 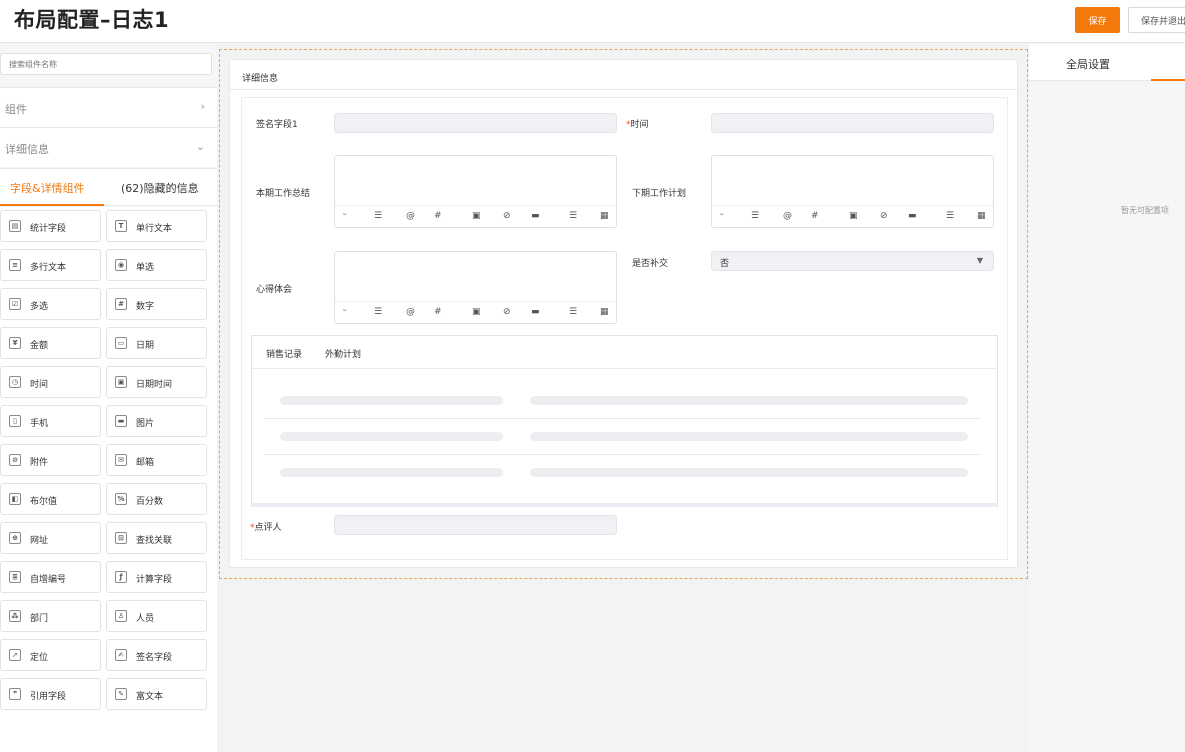 I want to click on component-item: ▬ 图片, so click(x=156, y=421).